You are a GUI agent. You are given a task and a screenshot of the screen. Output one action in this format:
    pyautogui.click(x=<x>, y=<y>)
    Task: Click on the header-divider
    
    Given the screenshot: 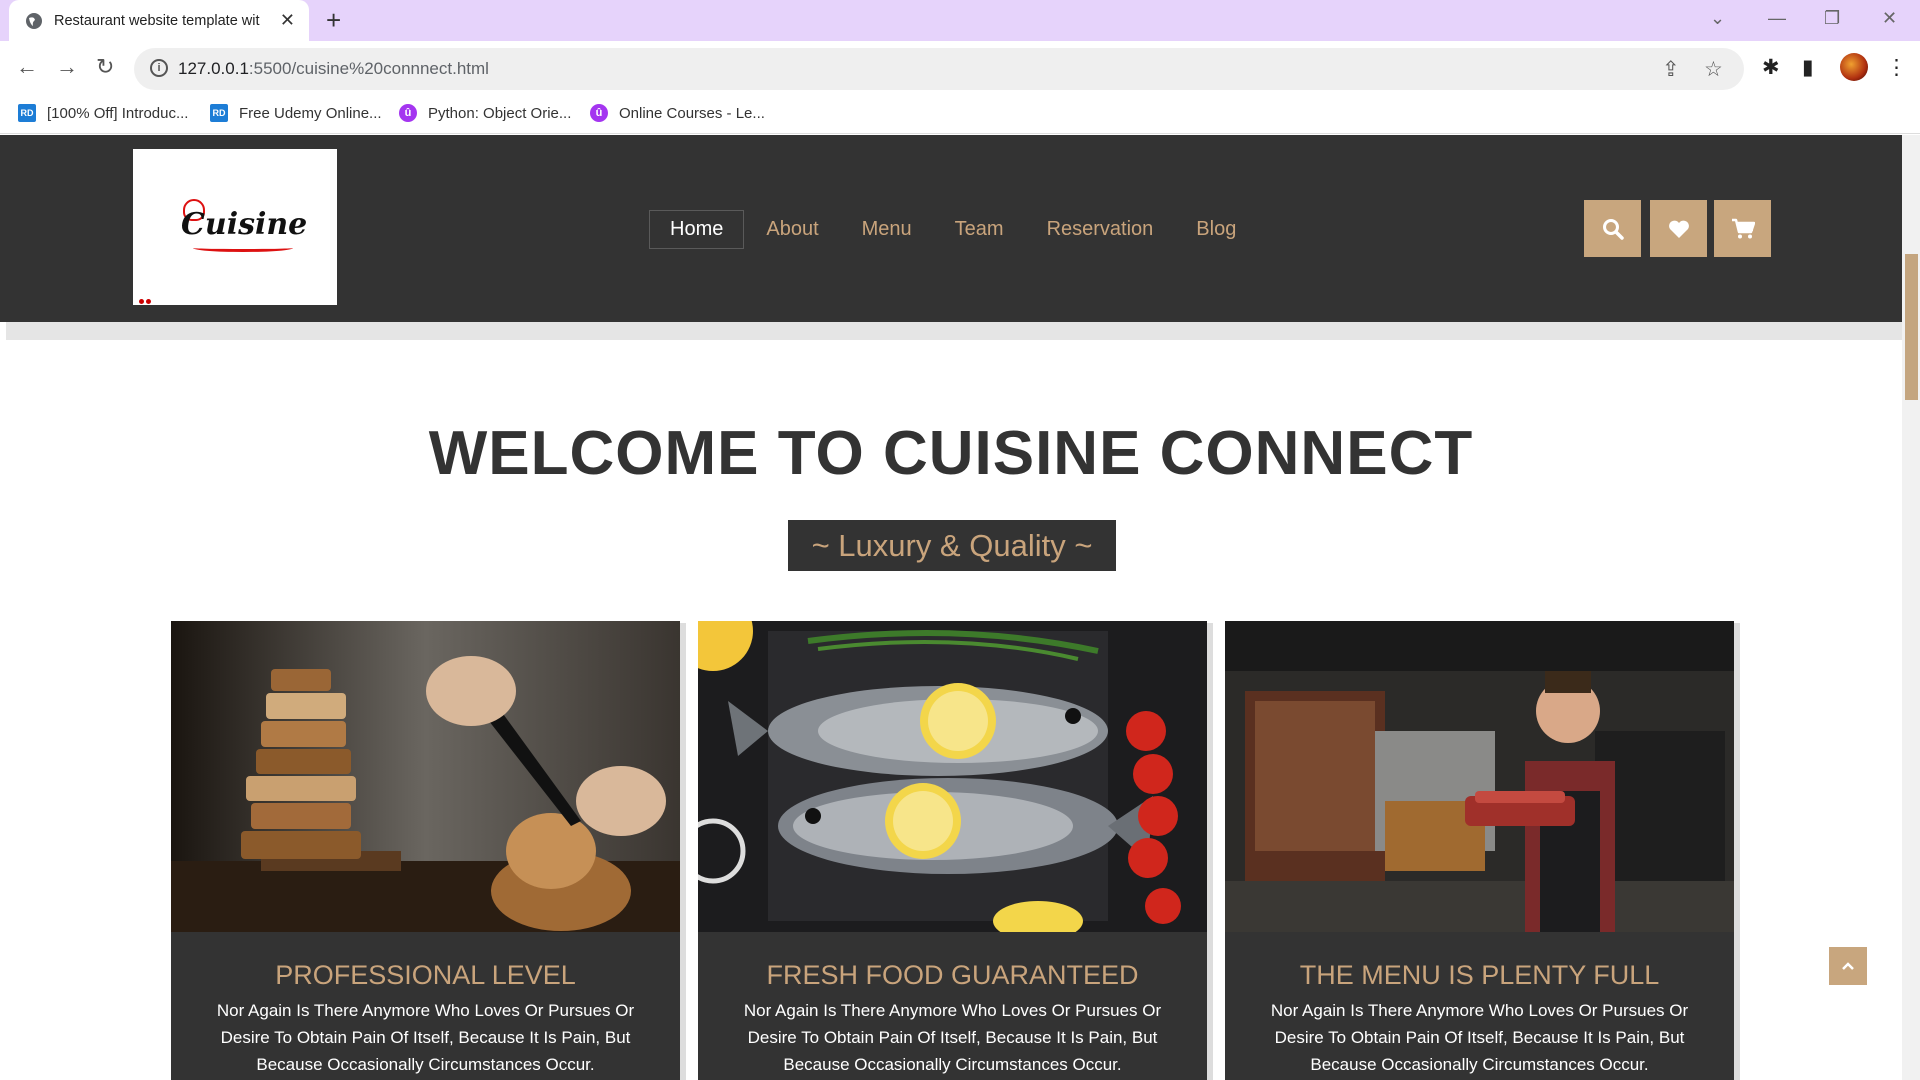 What is the action you would take?
    pyautogui.click(x=954, y=331)
    